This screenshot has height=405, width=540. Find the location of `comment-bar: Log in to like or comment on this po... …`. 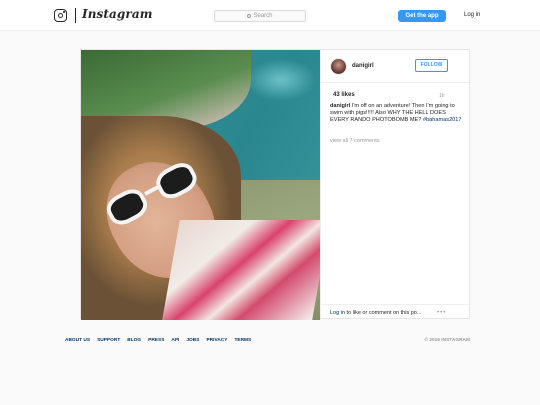

comment-bar: Log in to like or comment on this po... … is located at coordinates (396, 312).